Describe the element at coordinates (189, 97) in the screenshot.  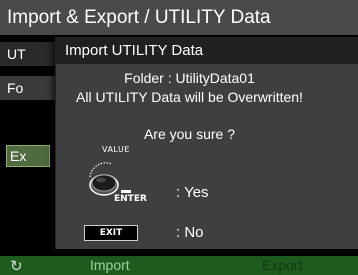
I see `warning-line: All UTILITY Data will be Overwritten!` at that location.